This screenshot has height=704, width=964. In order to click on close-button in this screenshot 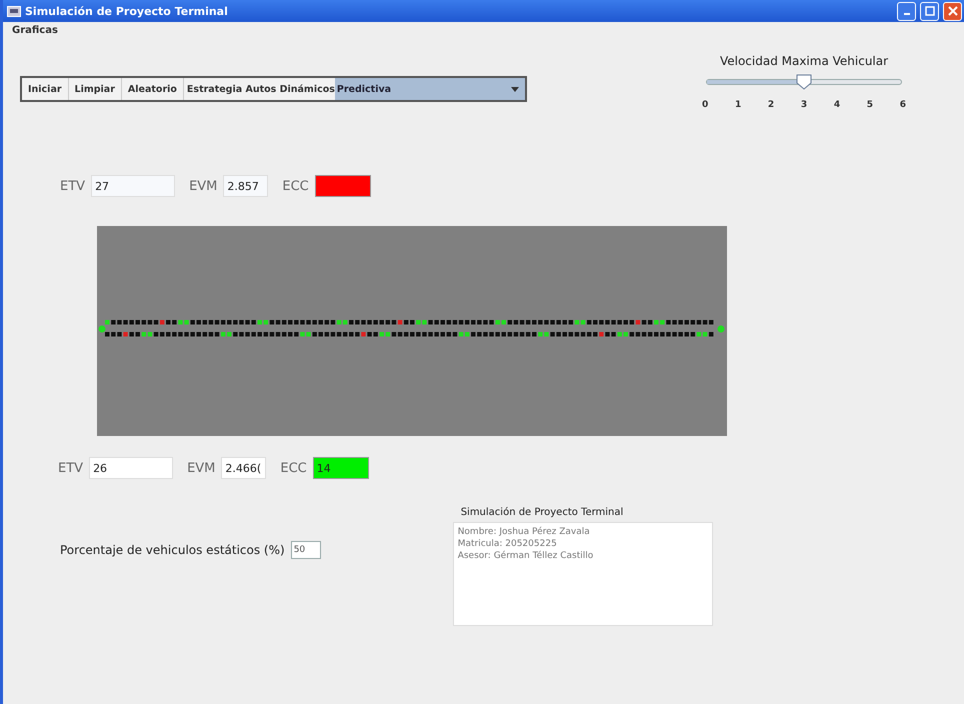, I will do `click(952, 11)`.